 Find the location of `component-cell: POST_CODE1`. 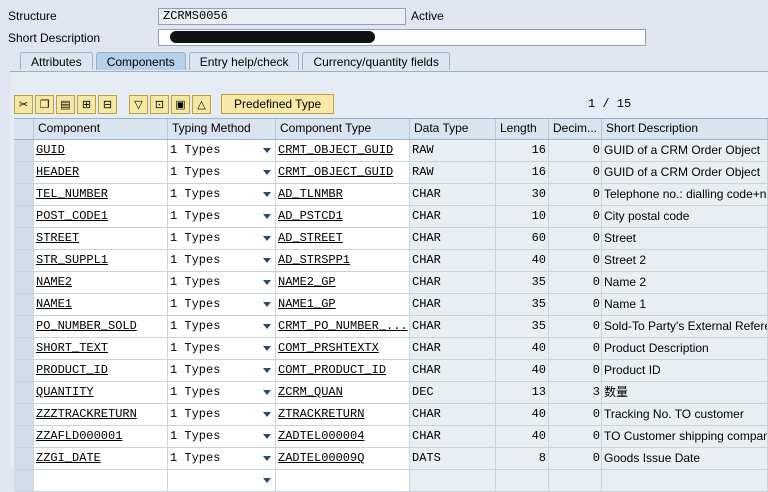

component-cell: POST_CODE1 is located at coordinates (101, 216).